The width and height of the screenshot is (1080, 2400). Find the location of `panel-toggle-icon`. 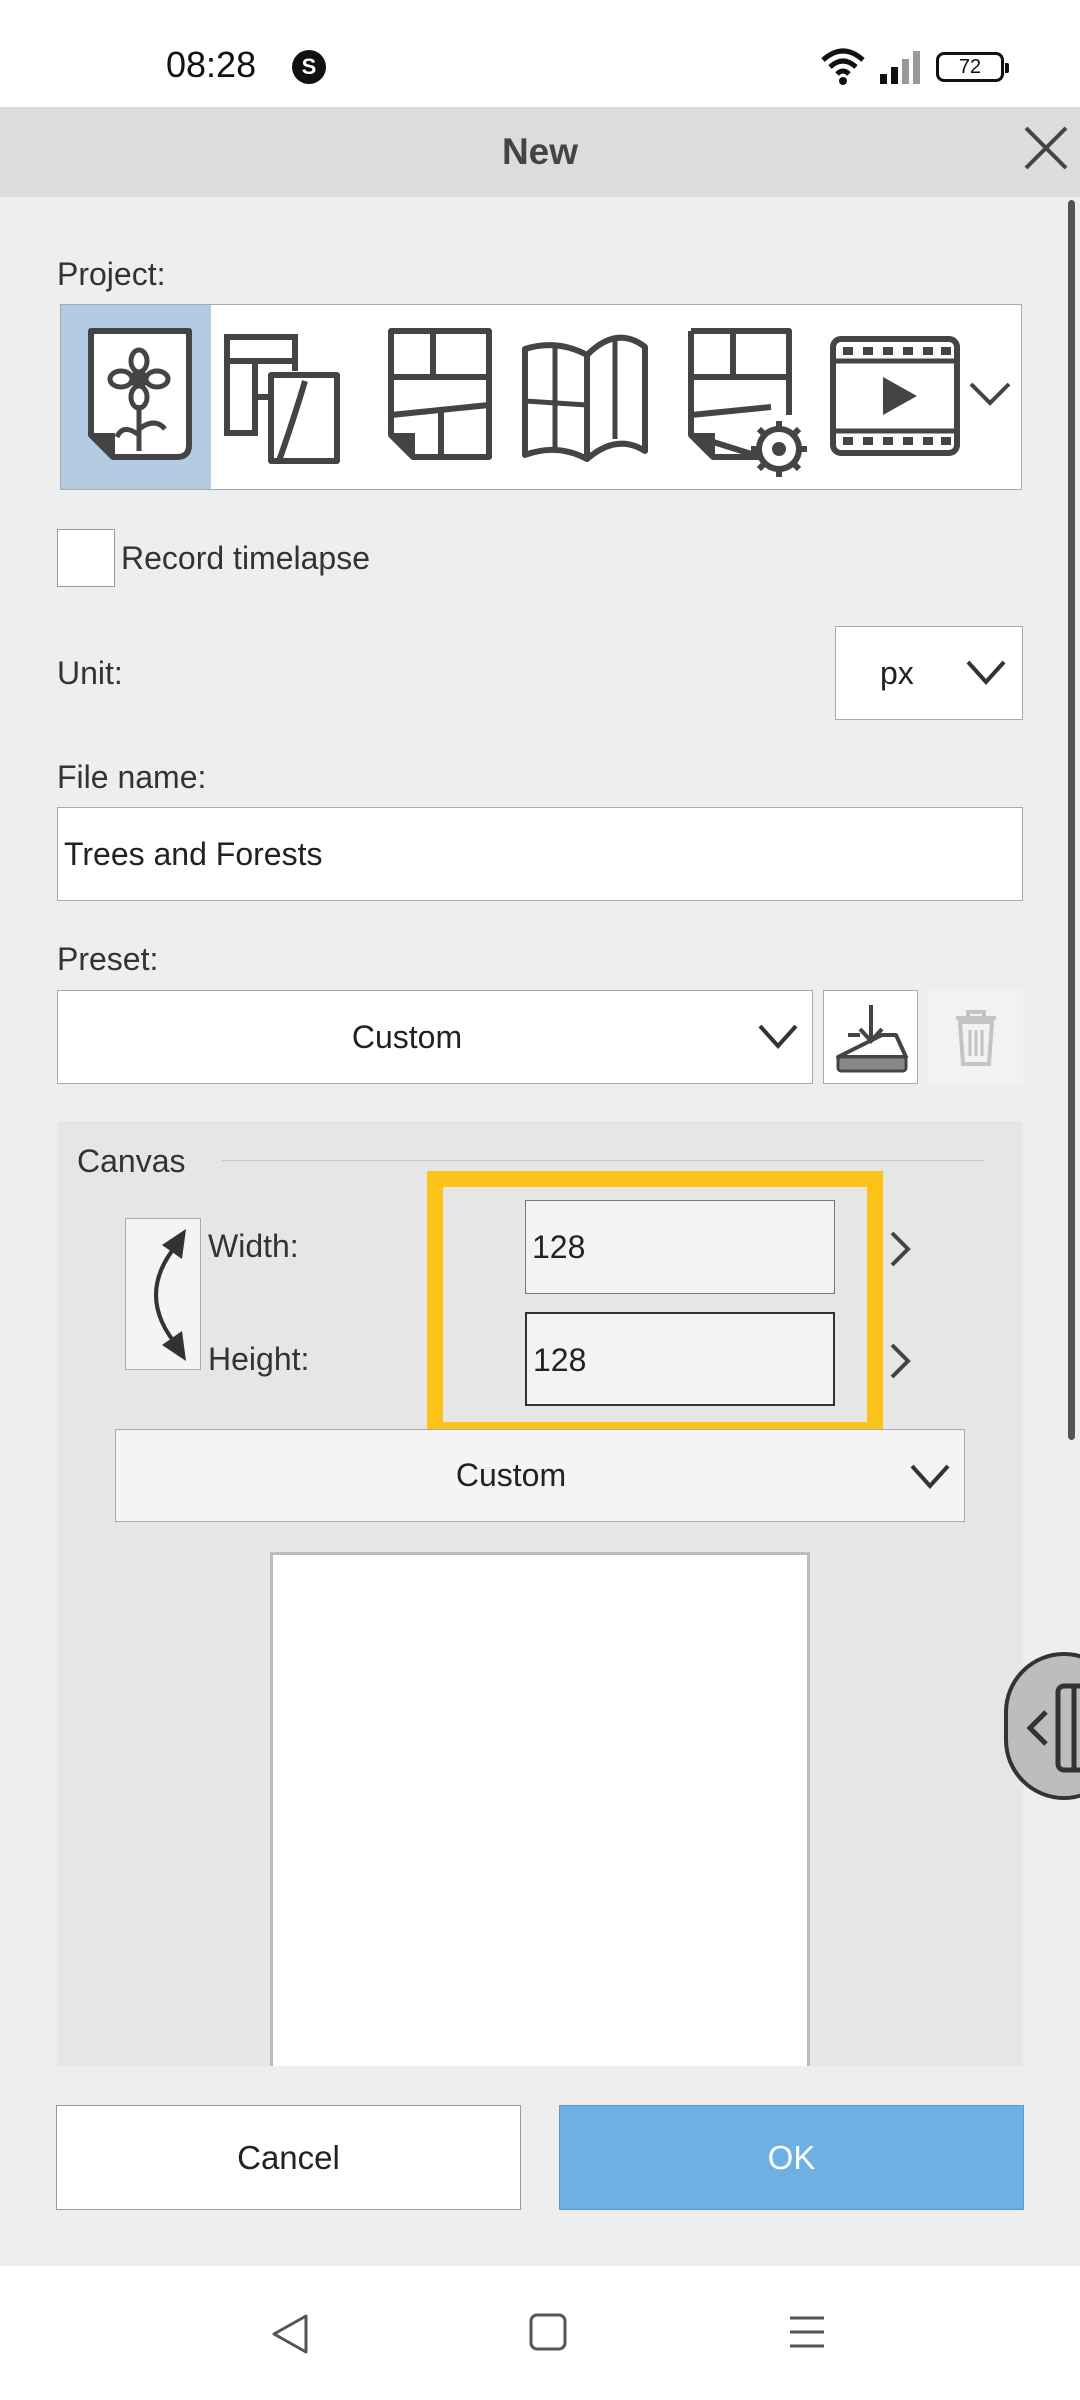

panel-toggle-icon is located at coordinates (1053, 1728).